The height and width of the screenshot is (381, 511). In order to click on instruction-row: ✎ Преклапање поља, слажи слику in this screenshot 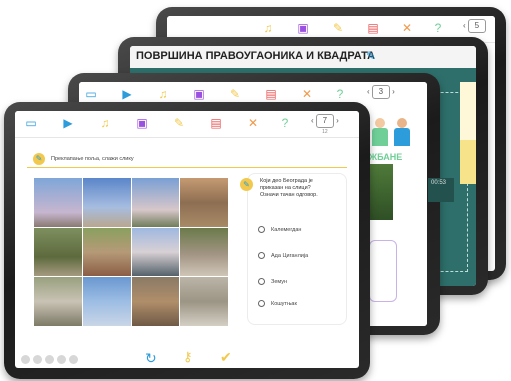, I will do `click(187, 160)`.